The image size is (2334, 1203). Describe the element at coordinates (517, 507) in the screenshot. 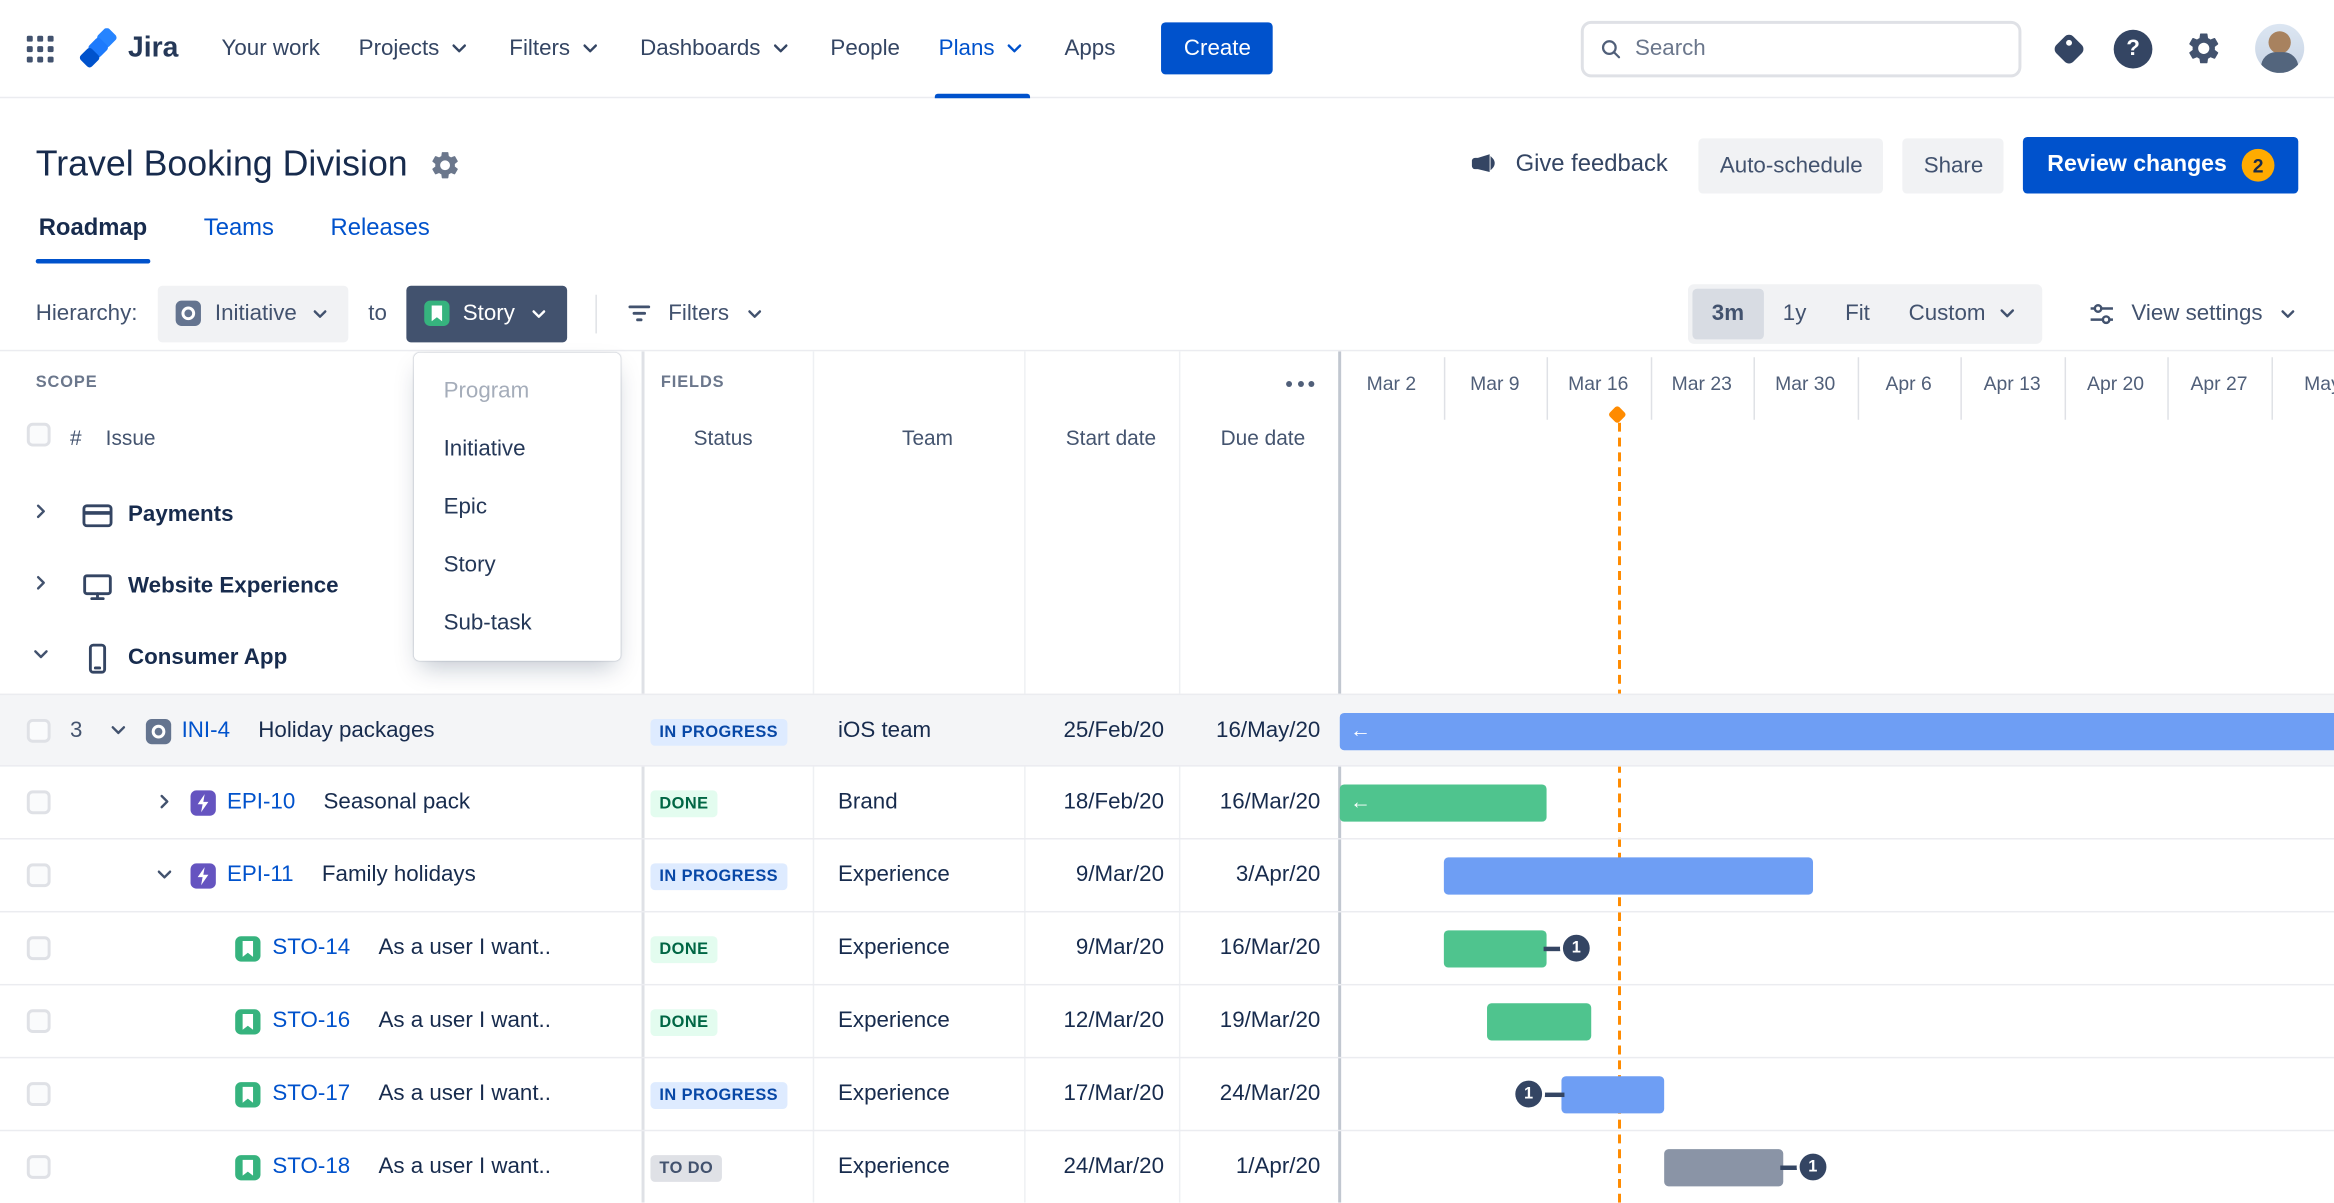

I see `dropdown-item-epic: Epic` at that location.